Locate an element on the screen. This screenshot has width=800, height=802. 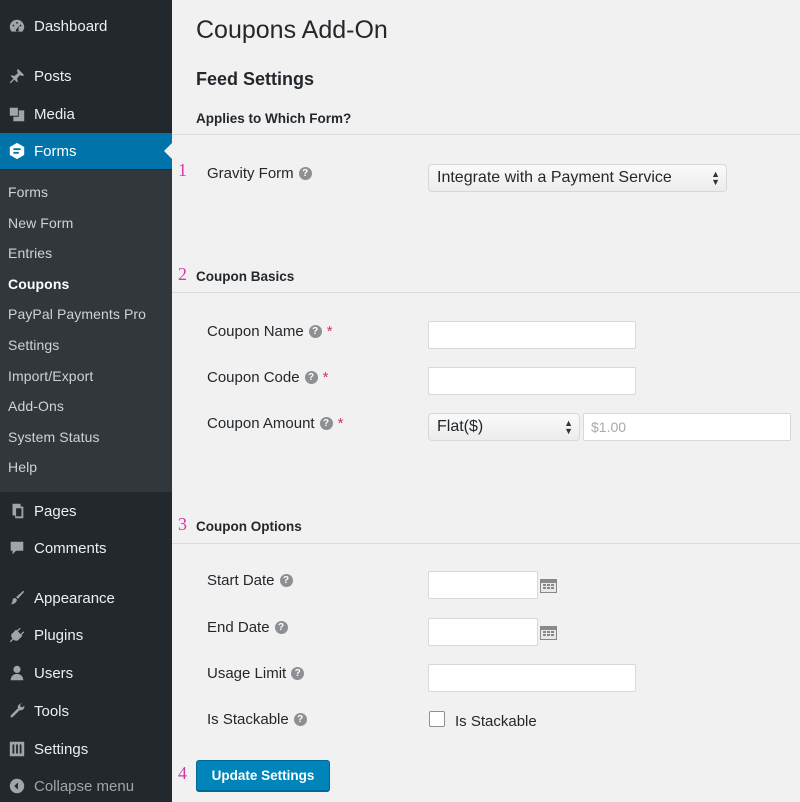
start-date-input is located at coordinates (483, 585).